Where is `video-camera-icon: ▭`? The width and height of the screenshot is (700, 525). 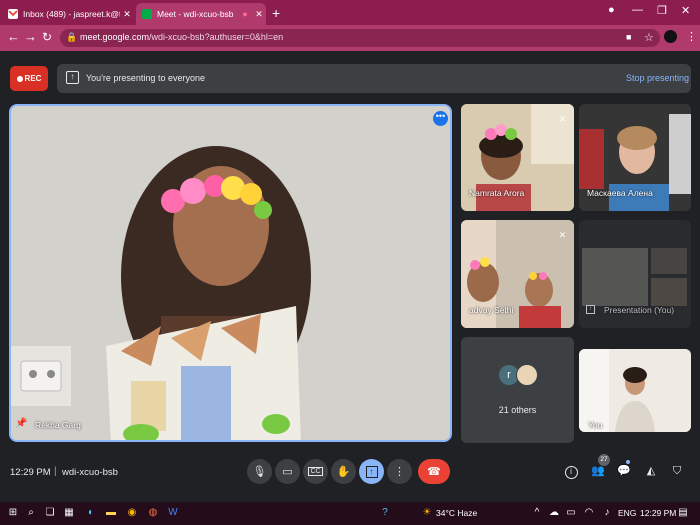
video-camera-icon: ▭ is located at coordinates (287, 472).